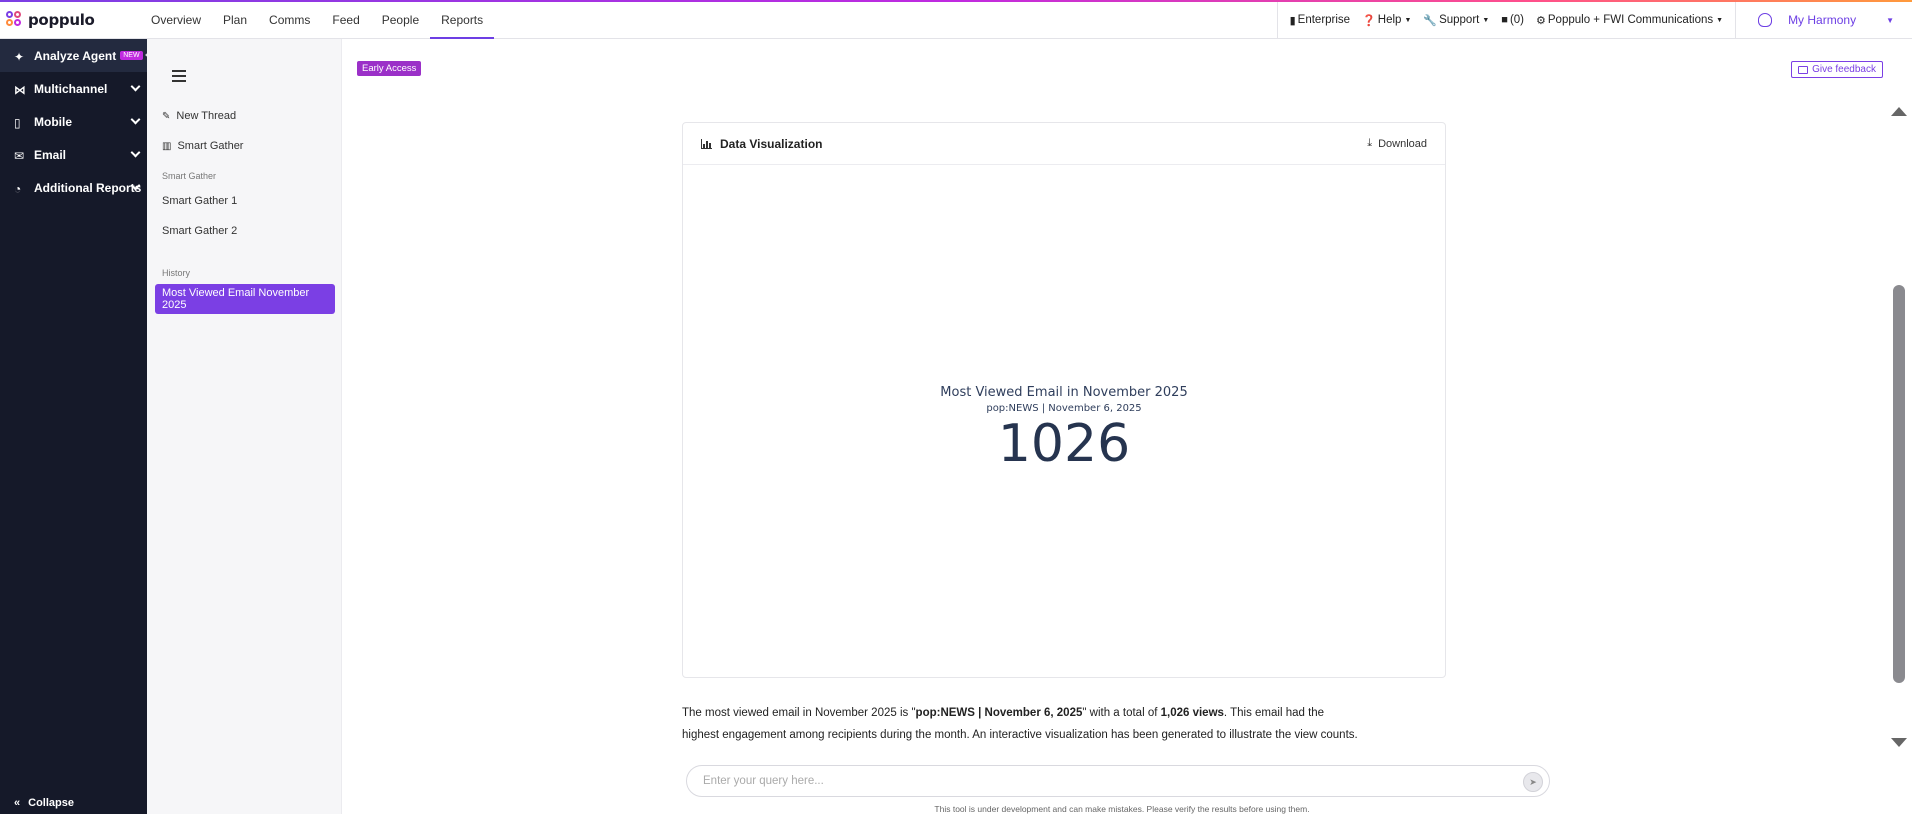  I want to click on org-dropdown: ⚙ Poppulo + FWI Communications ▼, so click(1629, 20).